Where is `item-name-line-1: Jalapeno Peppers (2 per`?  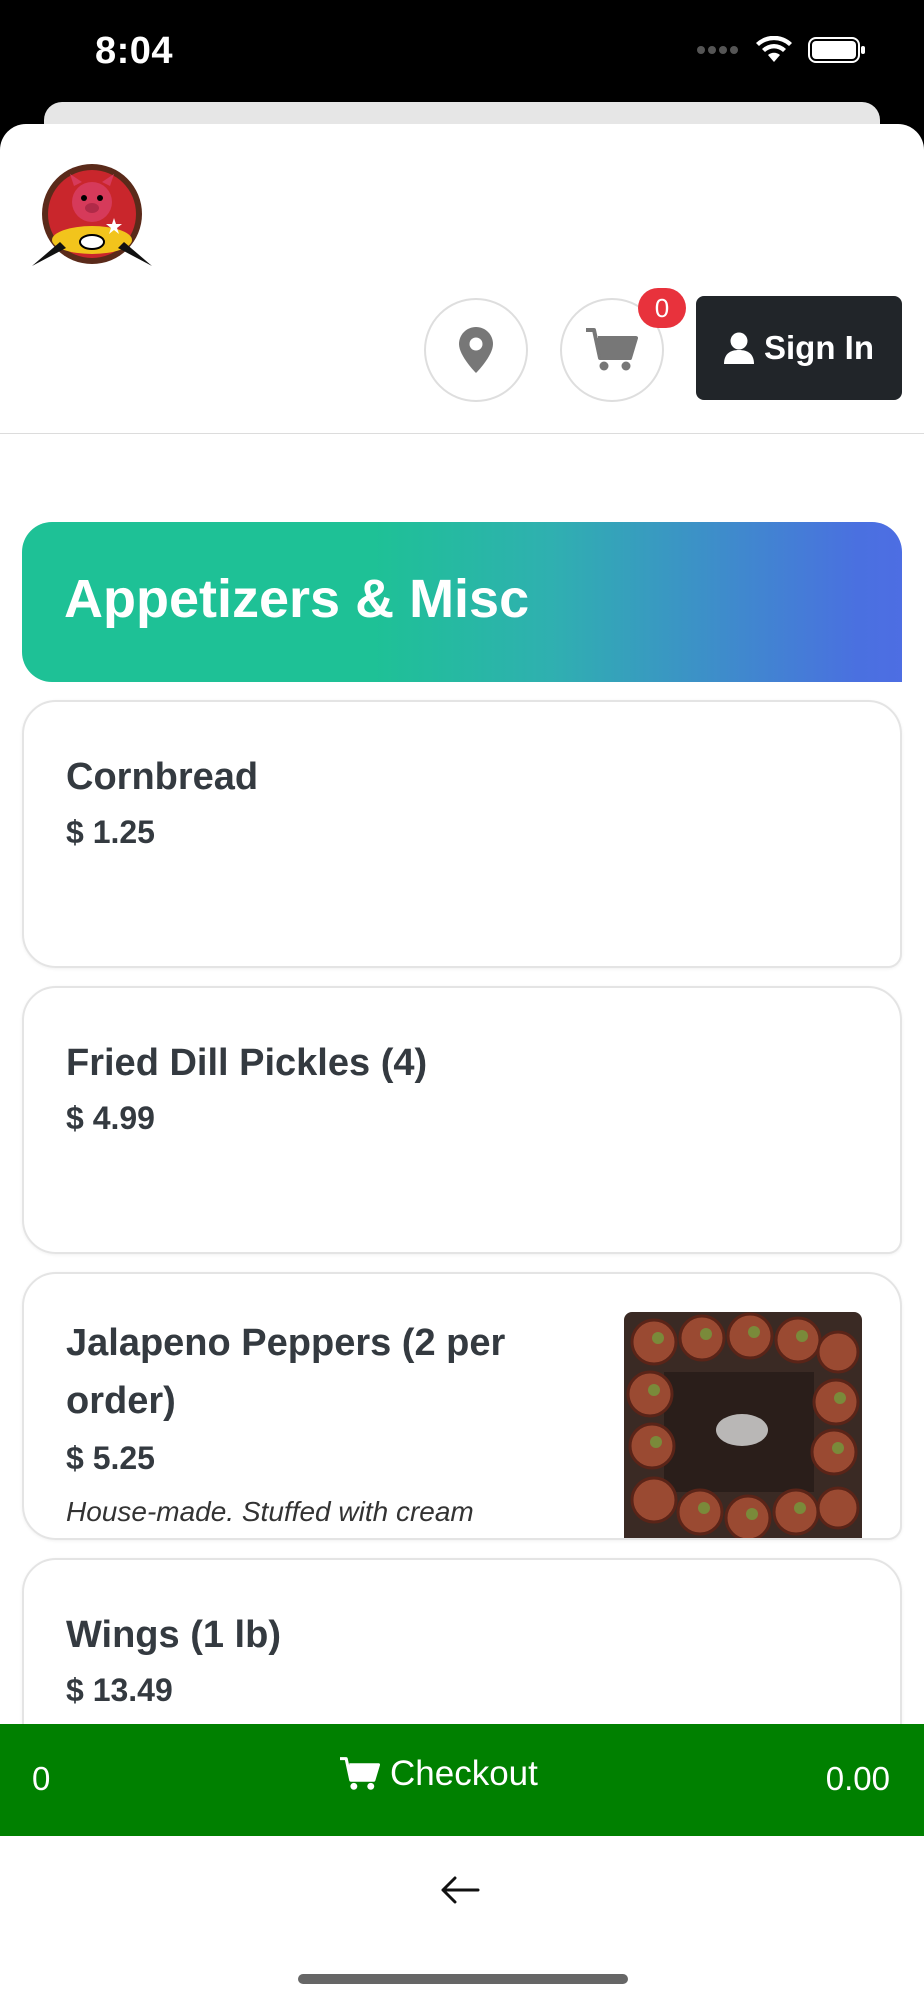 item-name-line-1: Jalapeno Peppers (2 per is located at coordinates (286, 1343).